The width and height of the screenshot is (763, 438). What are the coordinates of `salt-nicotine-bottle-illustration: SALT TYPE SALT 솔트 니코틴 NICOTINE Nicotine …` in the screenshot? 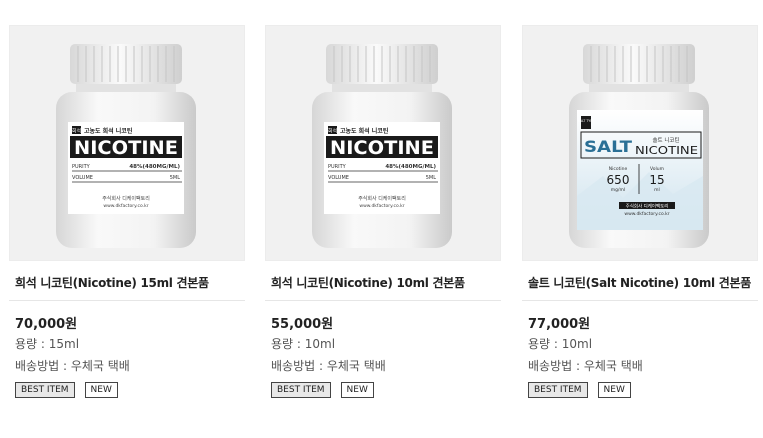 It's located at (639, 146).